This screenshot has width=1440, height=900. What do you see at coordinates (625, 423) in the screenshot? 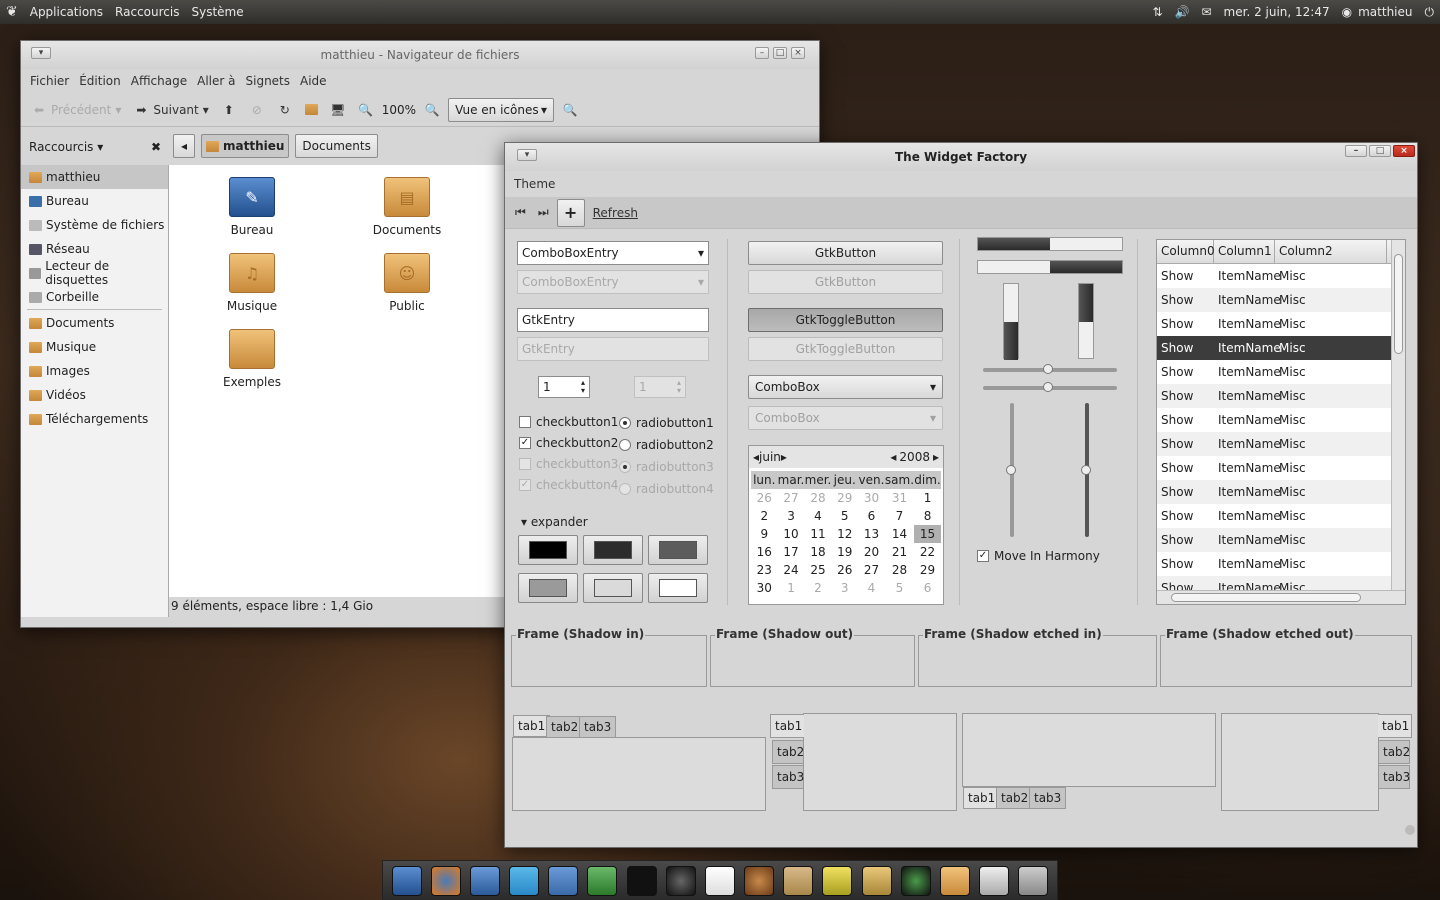
I see `radio-selected` at bounding box center [625, 423].